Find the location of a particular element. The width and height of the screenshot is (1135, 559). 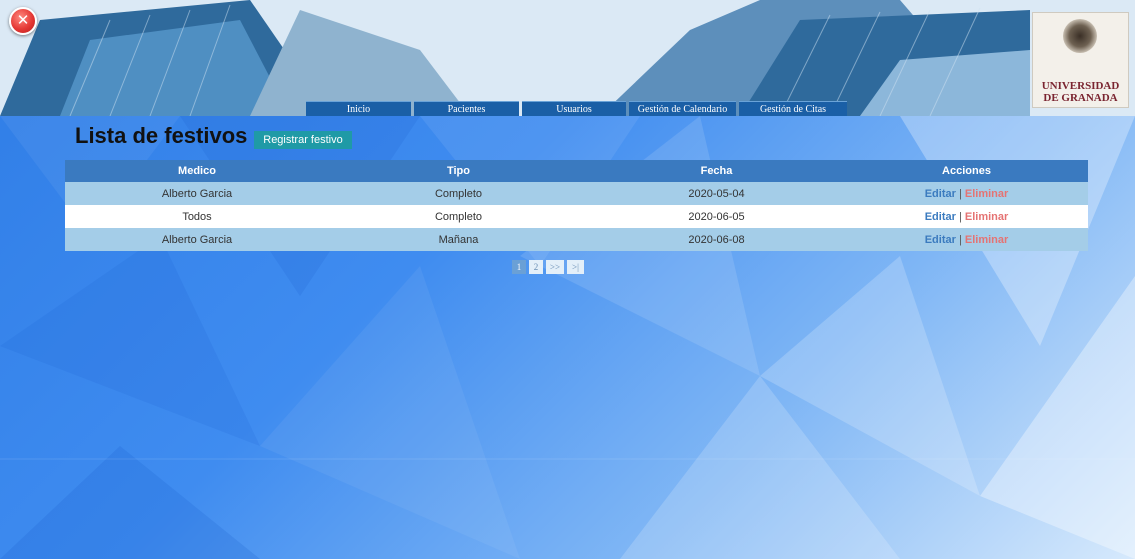

register-holiday-button: Registrar festivo is located at coordinates (303, 140).